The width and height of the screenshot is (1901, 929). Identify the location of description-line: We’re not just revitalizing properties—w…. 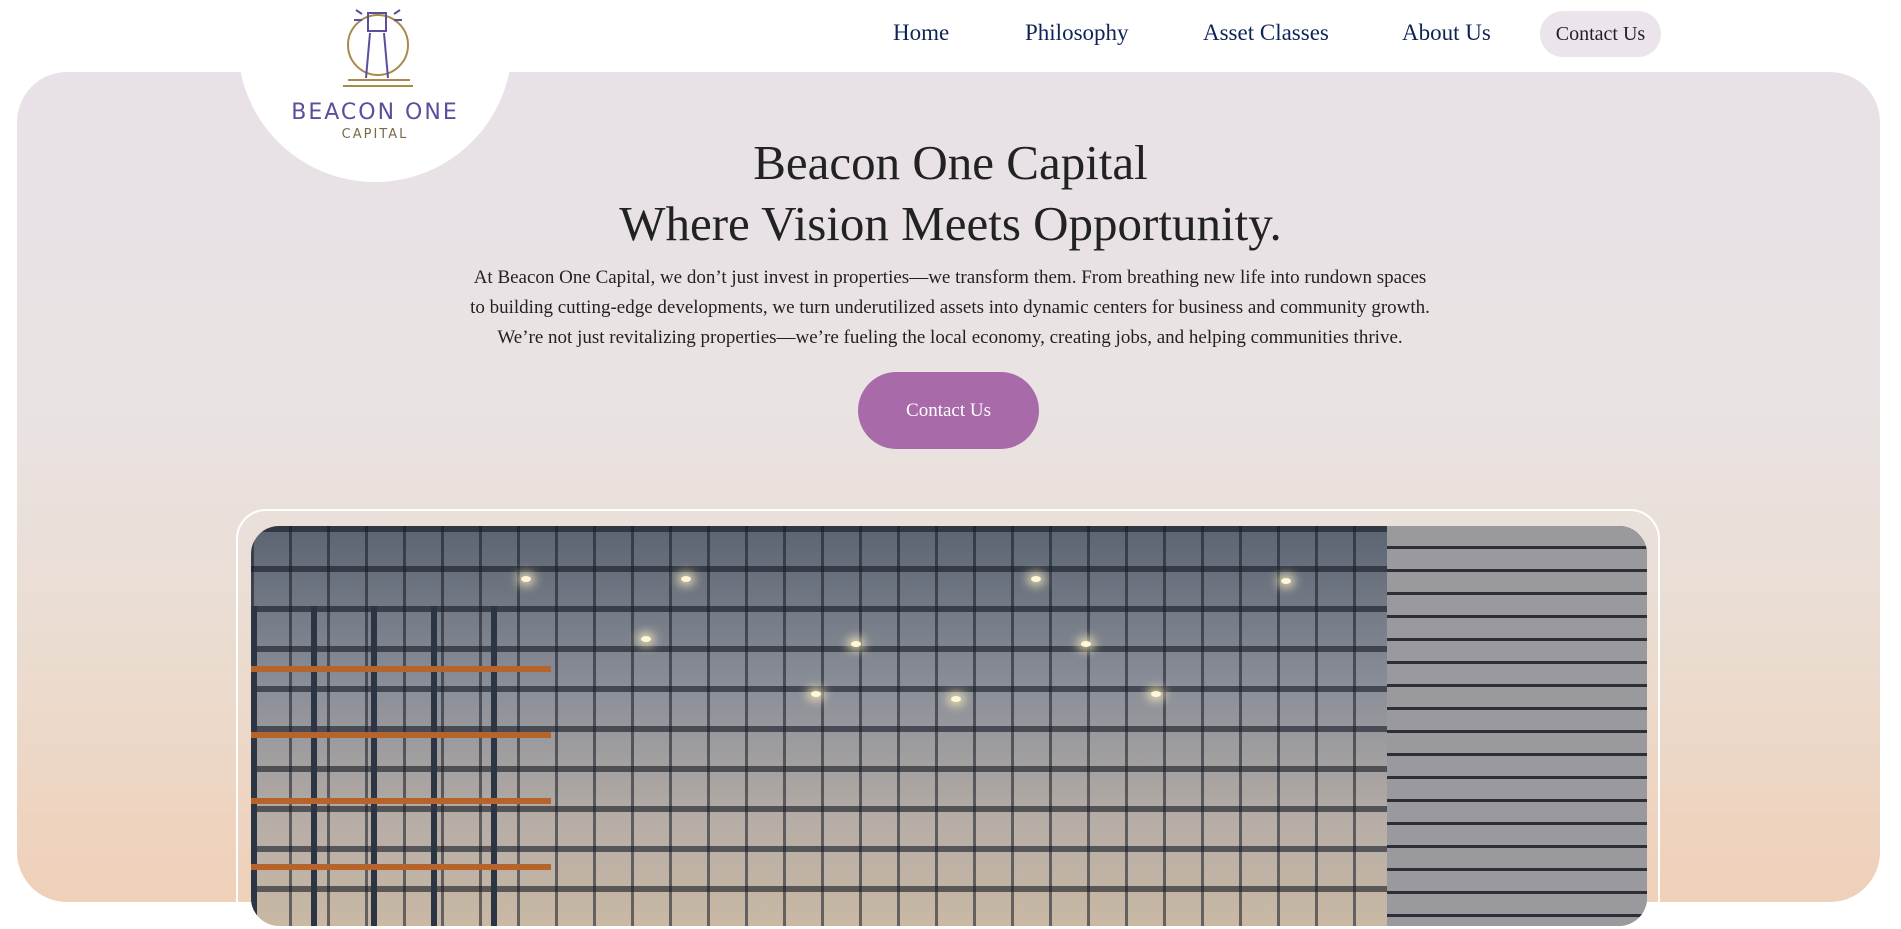
(950, 337).